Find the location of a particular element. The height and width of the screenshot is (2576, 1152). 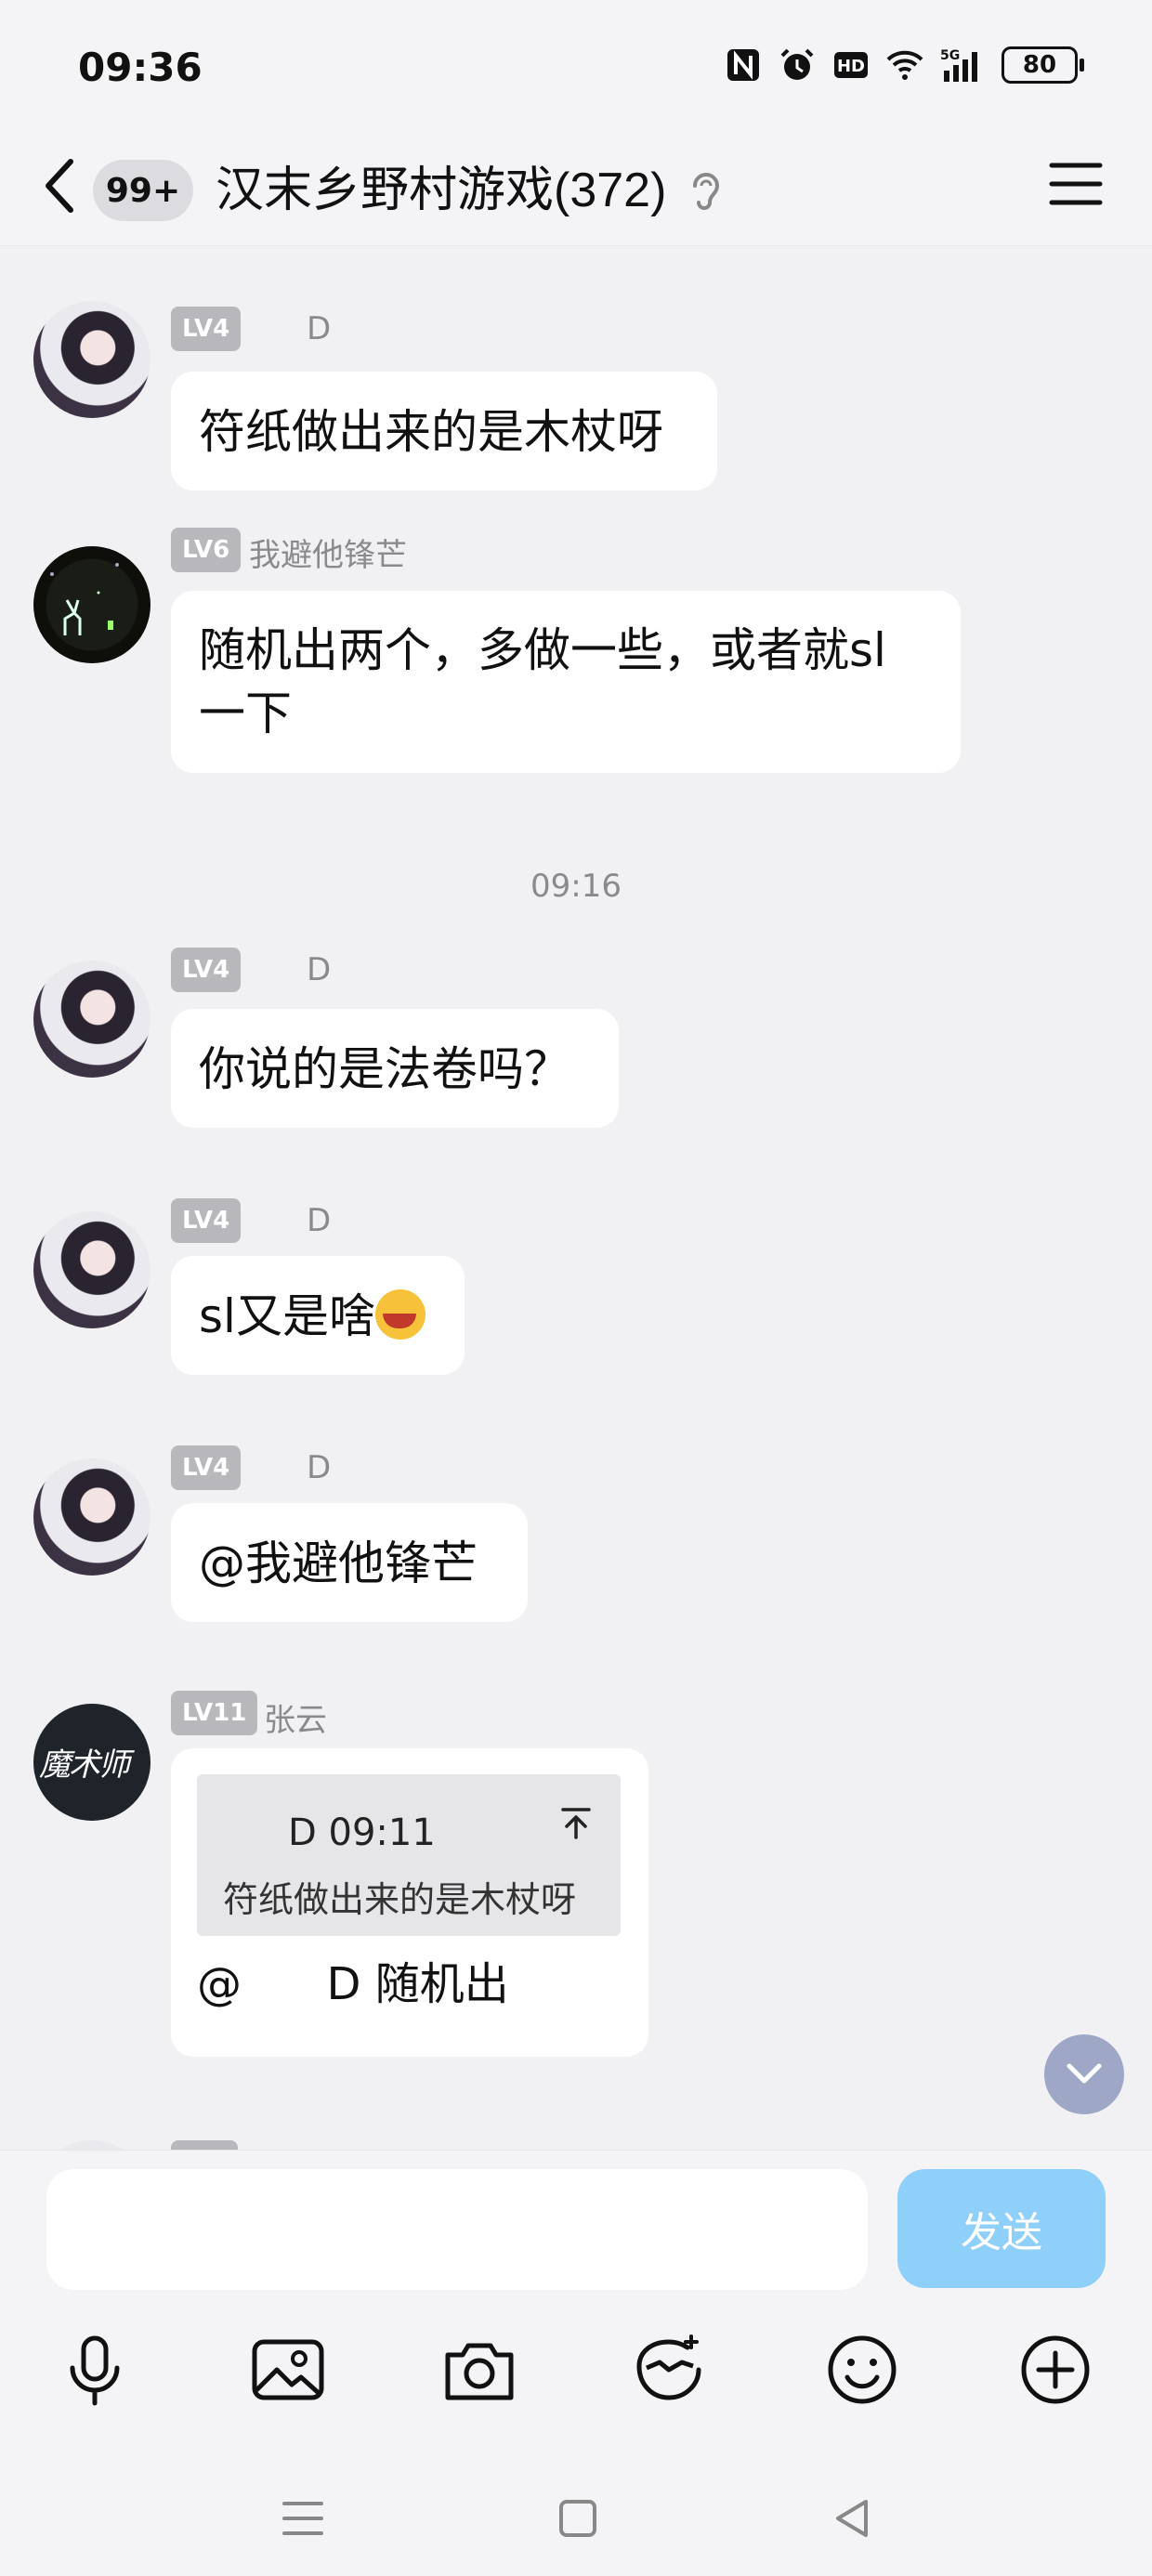

back-arrow-icon is located at coordinates (60, 186).